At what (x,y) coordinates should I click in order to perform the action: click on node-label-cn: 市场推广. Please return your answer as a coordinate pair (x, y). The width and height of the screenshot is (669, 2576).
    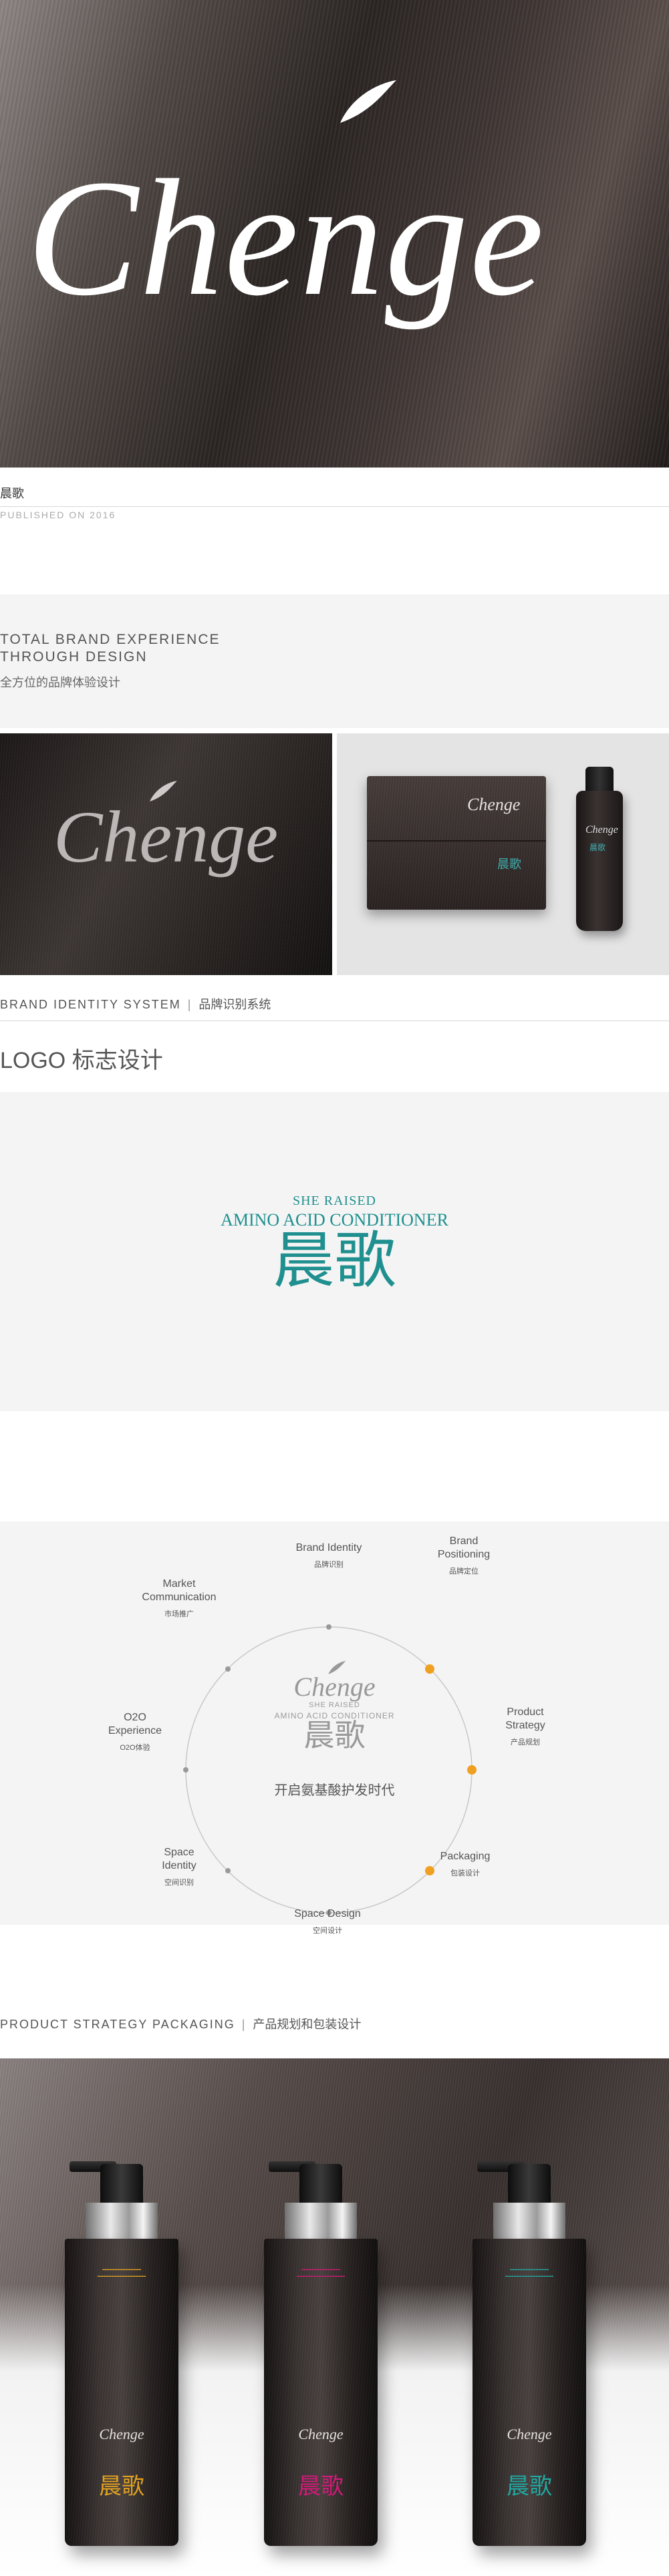
    Looking at the image, I should click on (179, 1614).